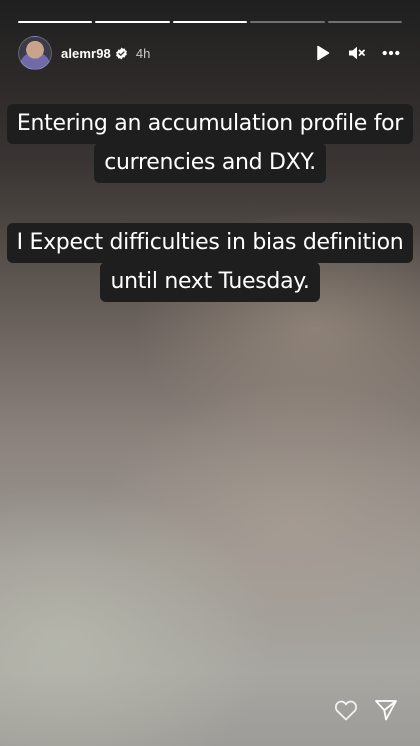  Describe the element at coordinates (323, 53) in the screenshot. I see `play-icon` at that location.